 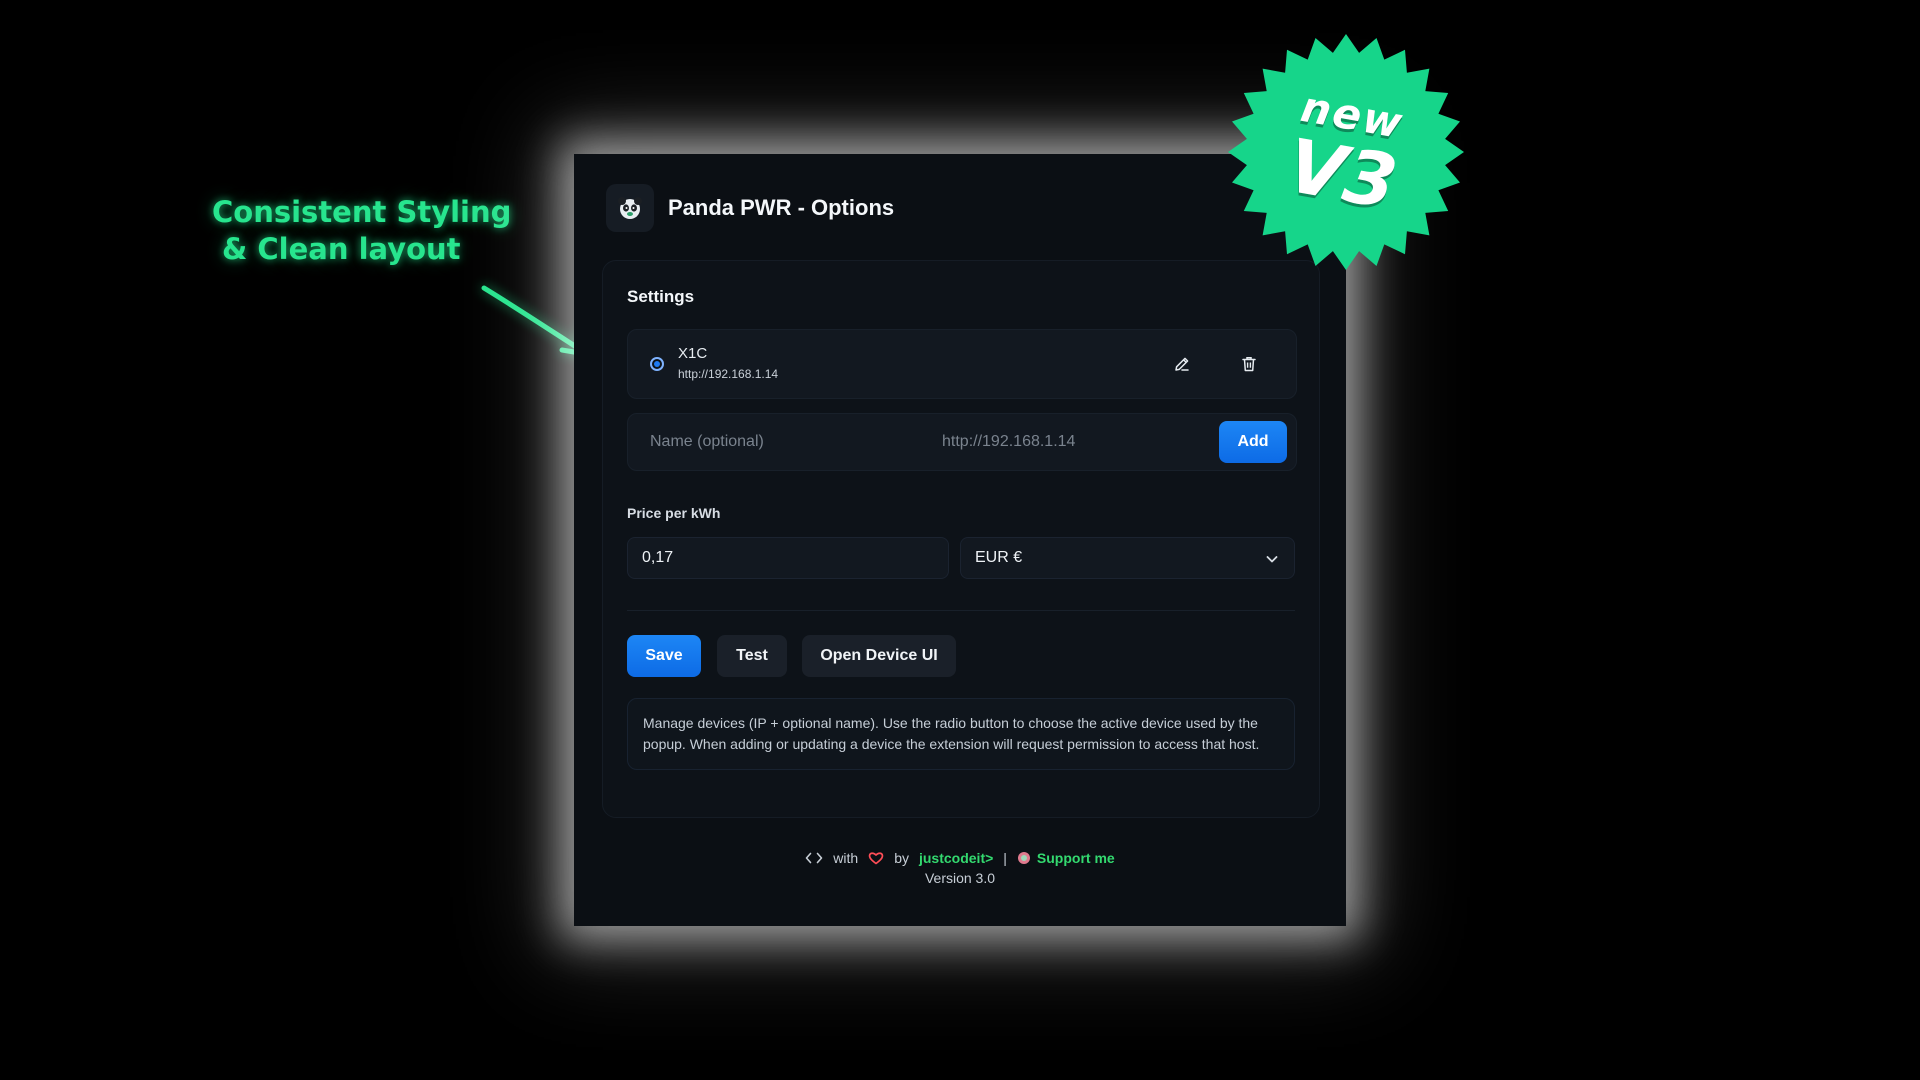 I want to click on currency-value: EUR €, so click(x=999, y=557).